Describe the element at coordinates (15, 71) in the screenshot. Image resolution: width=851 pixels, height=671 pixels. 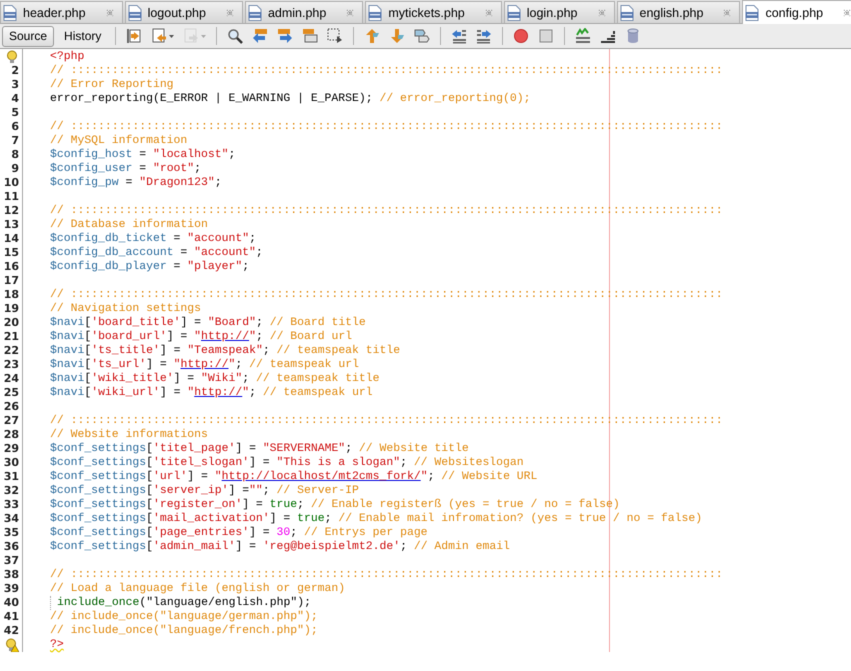
I see `line-number: 2` at that location.